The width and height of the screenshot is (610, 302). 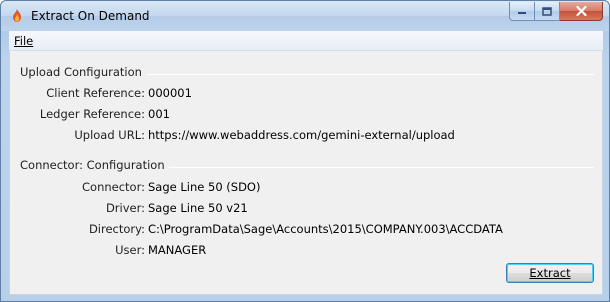 What do you see at coordinates (159, 114) in the screenshot?
I see `ledger-reference-value: 001` at bounding box center [159, 114].